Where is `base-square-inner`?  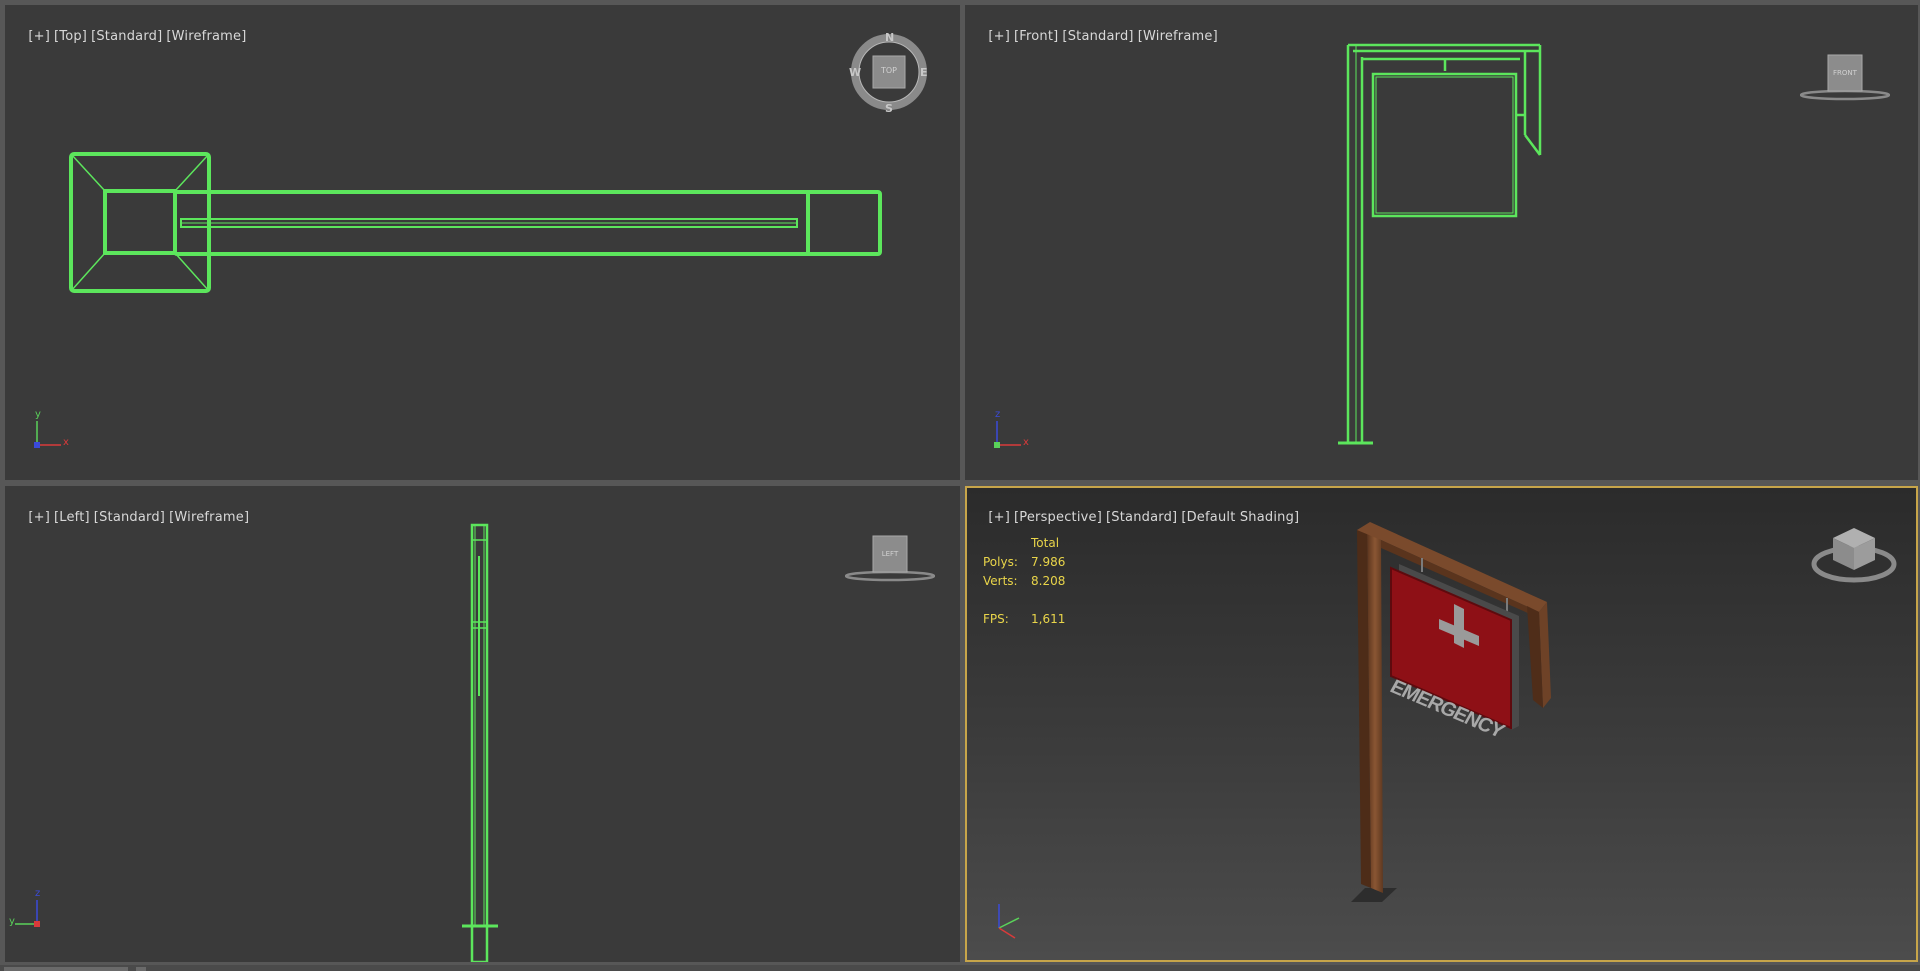
base-square-inner is located at coordinates (140, 222).